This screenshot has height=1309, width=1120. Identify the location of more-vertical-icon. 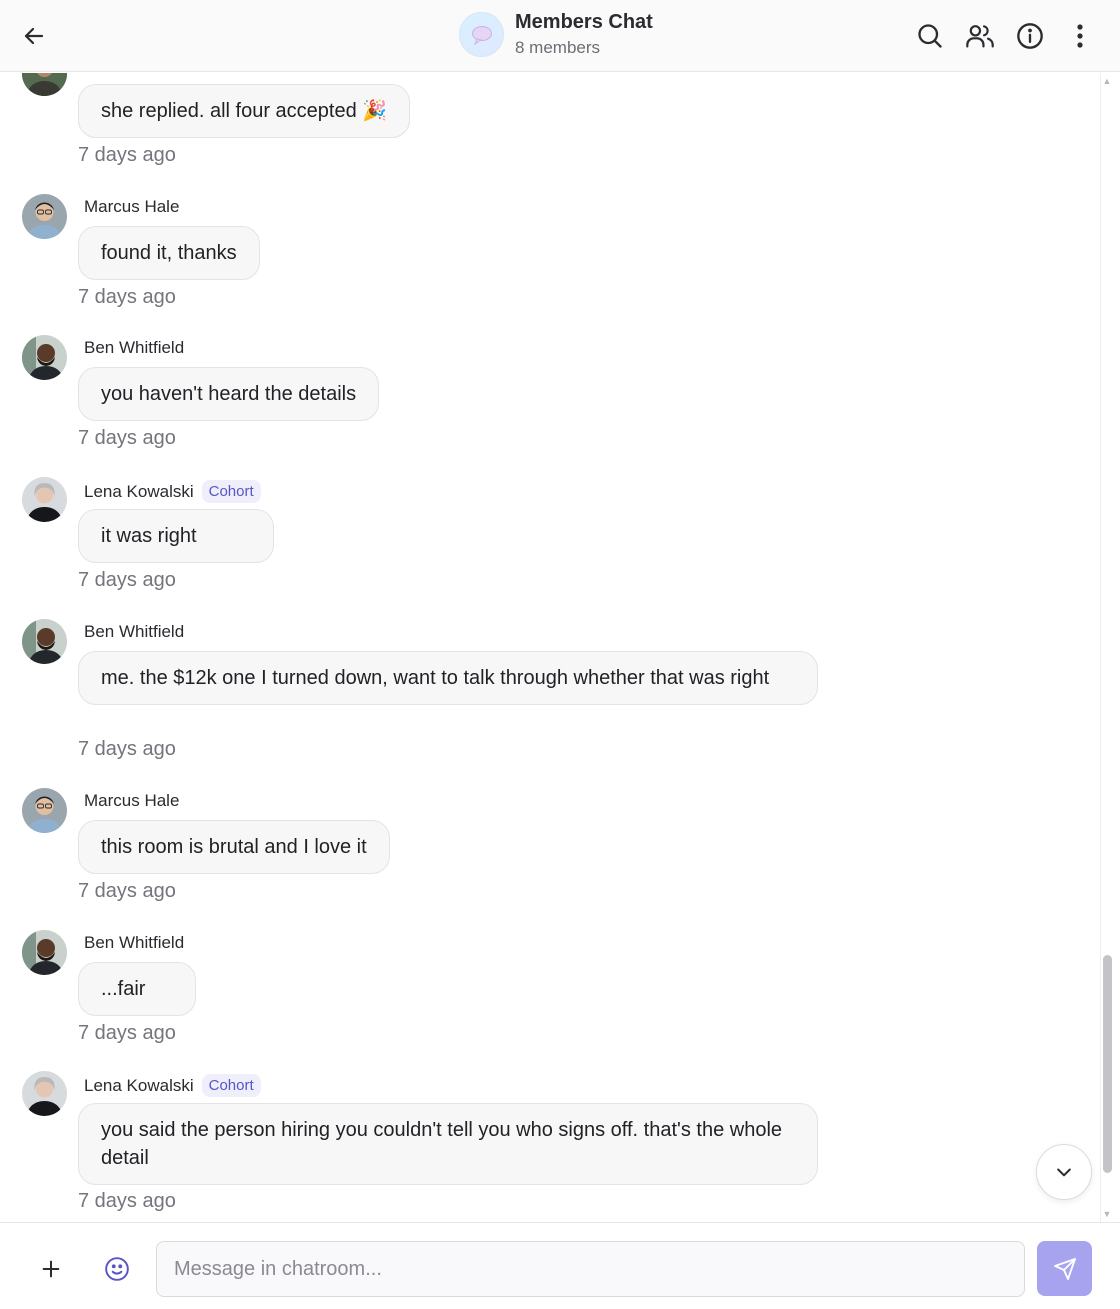
(1080, 36).